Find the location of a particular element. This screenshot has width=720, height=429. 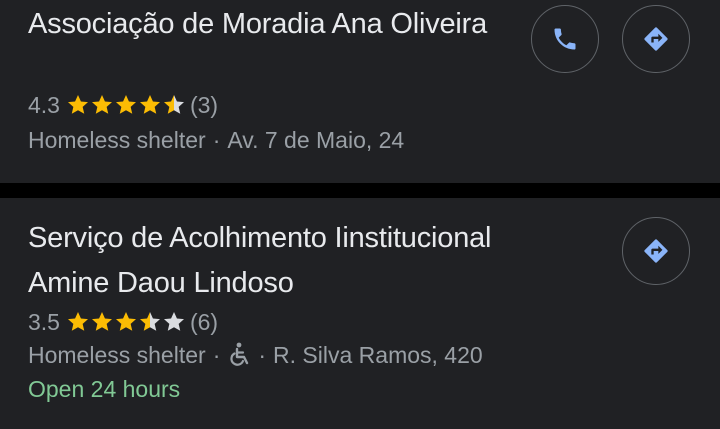

rating-row: 4.3 (3) is located at coordinates (123, 105).